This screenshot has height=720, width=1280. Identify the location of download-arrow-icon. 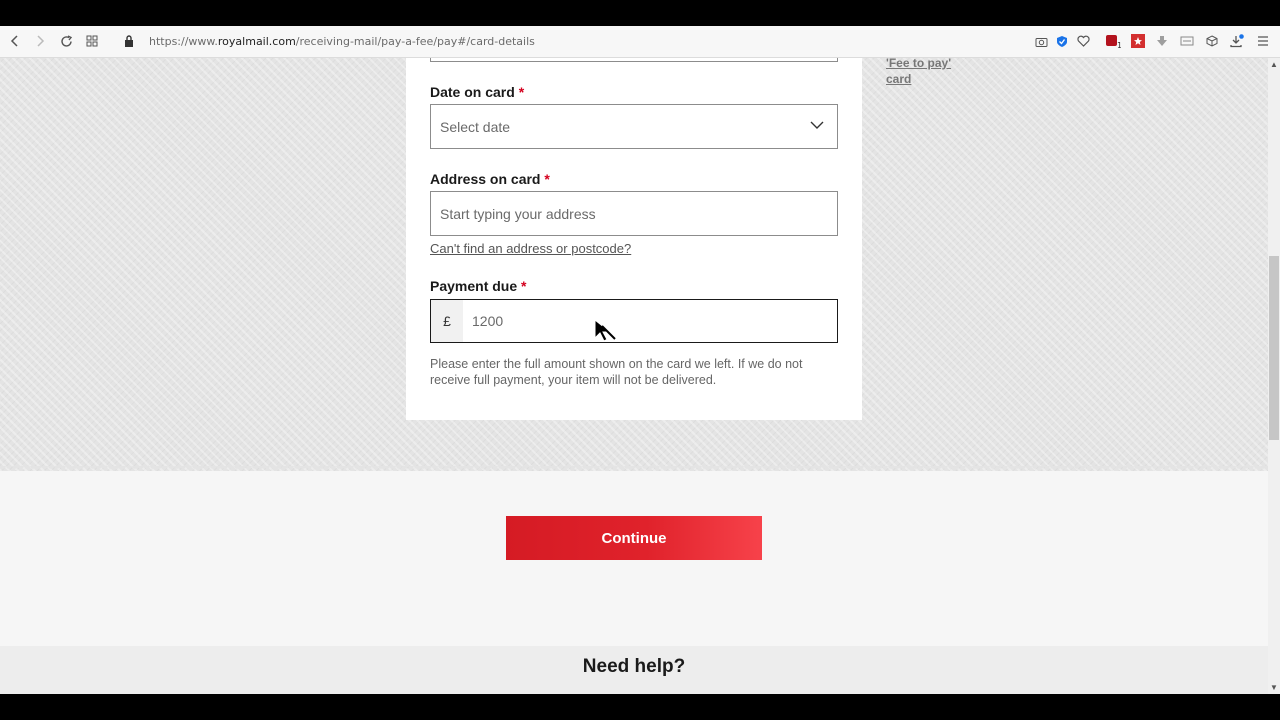
(1162, 41).